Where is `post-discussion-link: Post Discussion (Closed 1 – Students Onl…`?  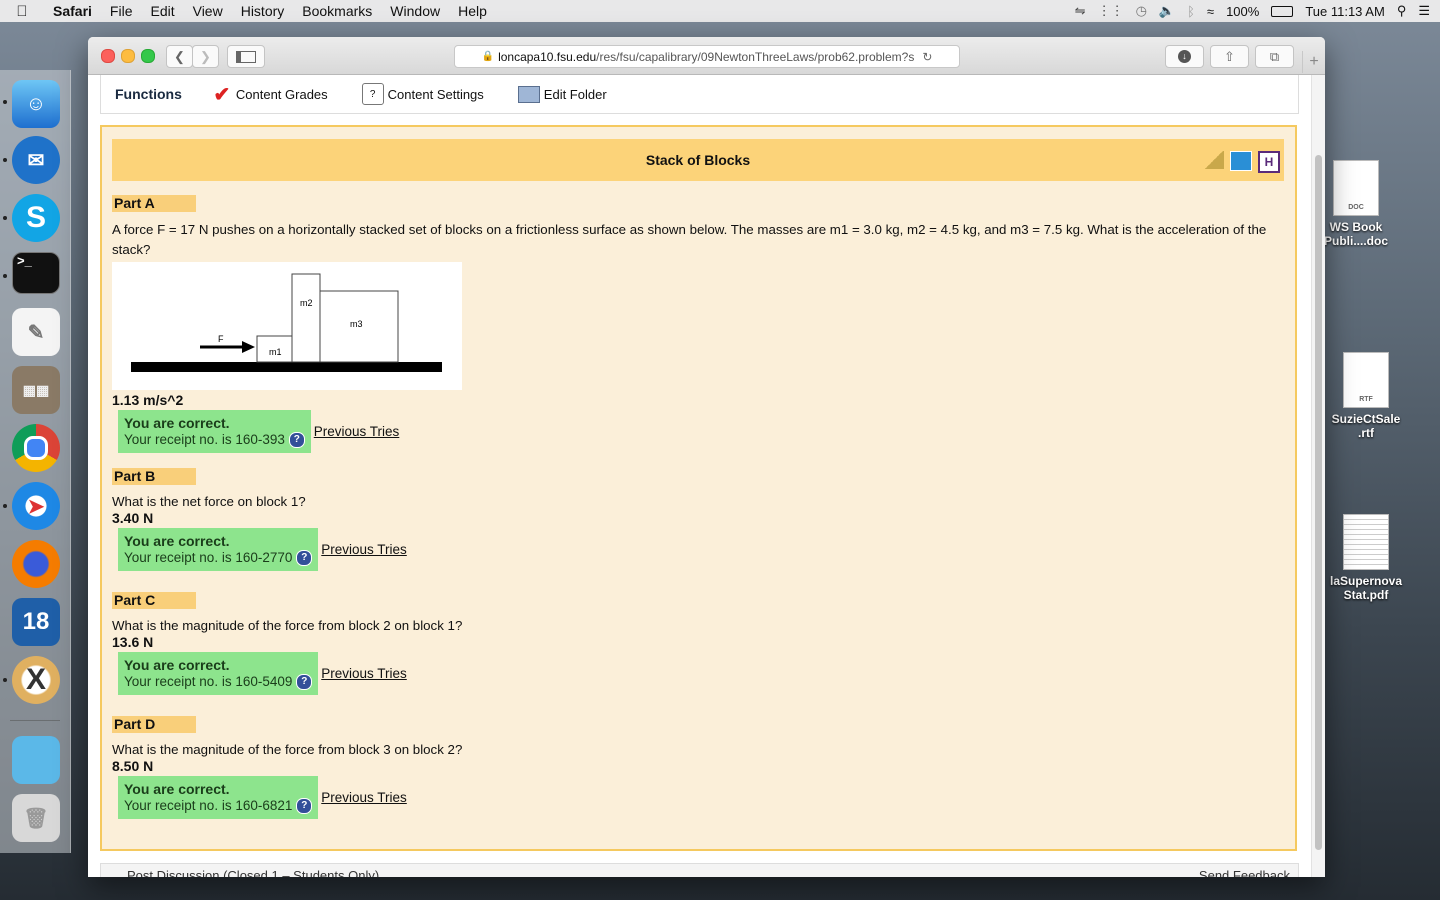 post-discussion-link: Post Discussion (Closed 1 – Students Onl… is located at coordinates (253, 872).